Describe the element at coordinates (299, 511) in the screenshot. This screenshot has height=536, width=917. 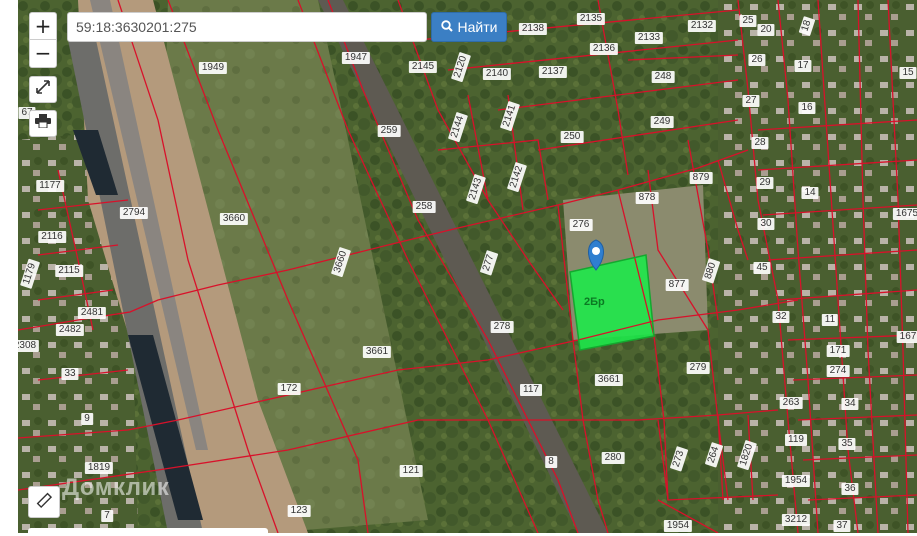
I see `plot-number-label: 123` at that location.